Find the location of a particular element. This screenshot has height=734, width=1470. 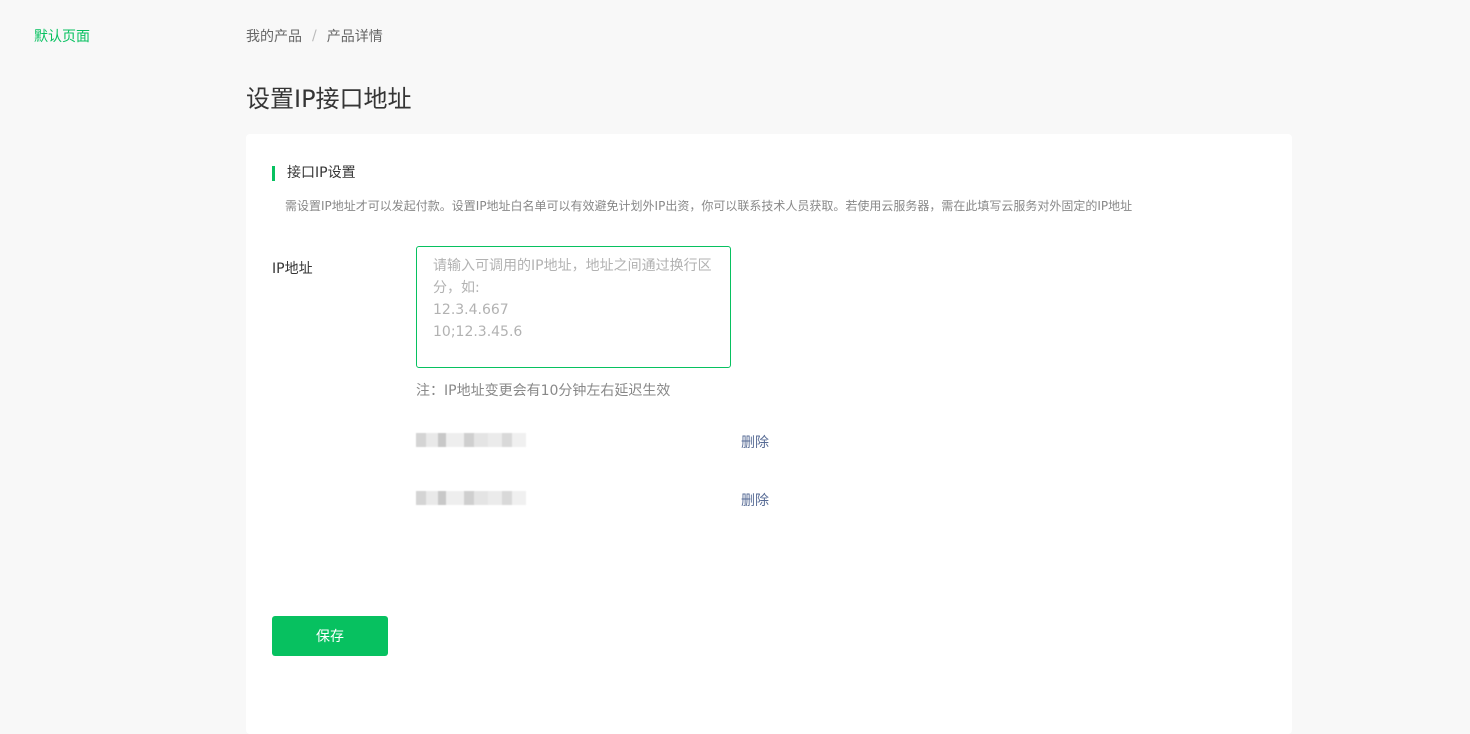

ip-address-textarea is located at coordinates (573, 307).